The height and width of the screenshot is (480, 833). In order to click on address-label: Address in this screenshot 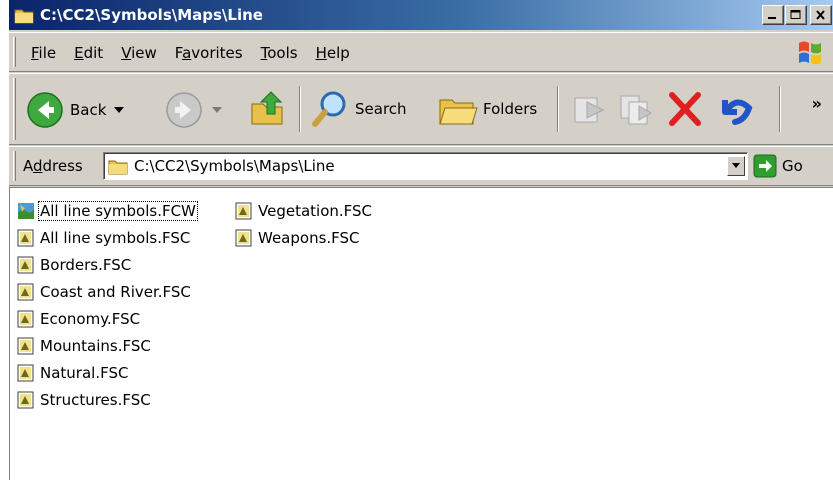, I will do `click(53, 166)`.